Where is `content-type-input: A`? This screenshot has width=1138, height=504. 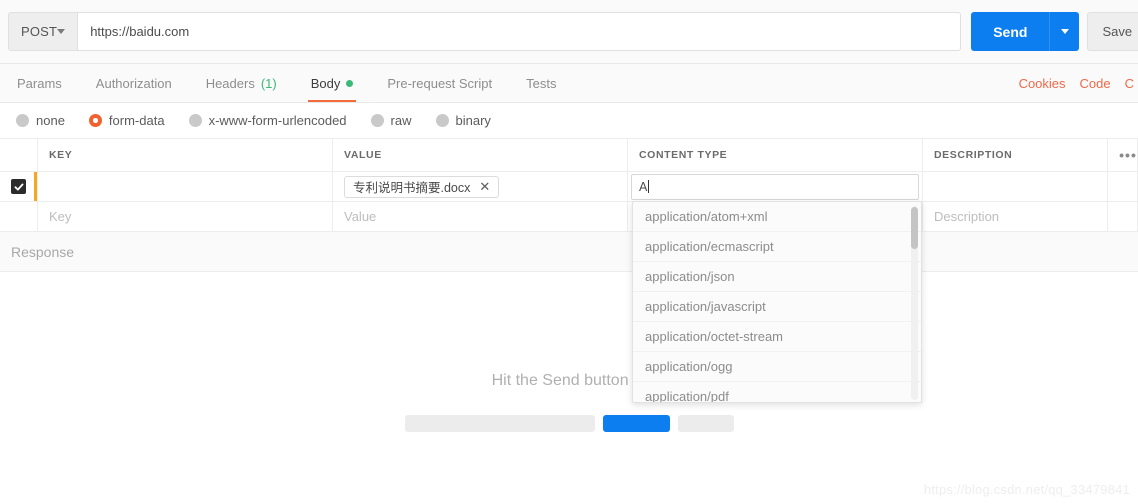 content-type-input: A is located at coordinates (775, 186).